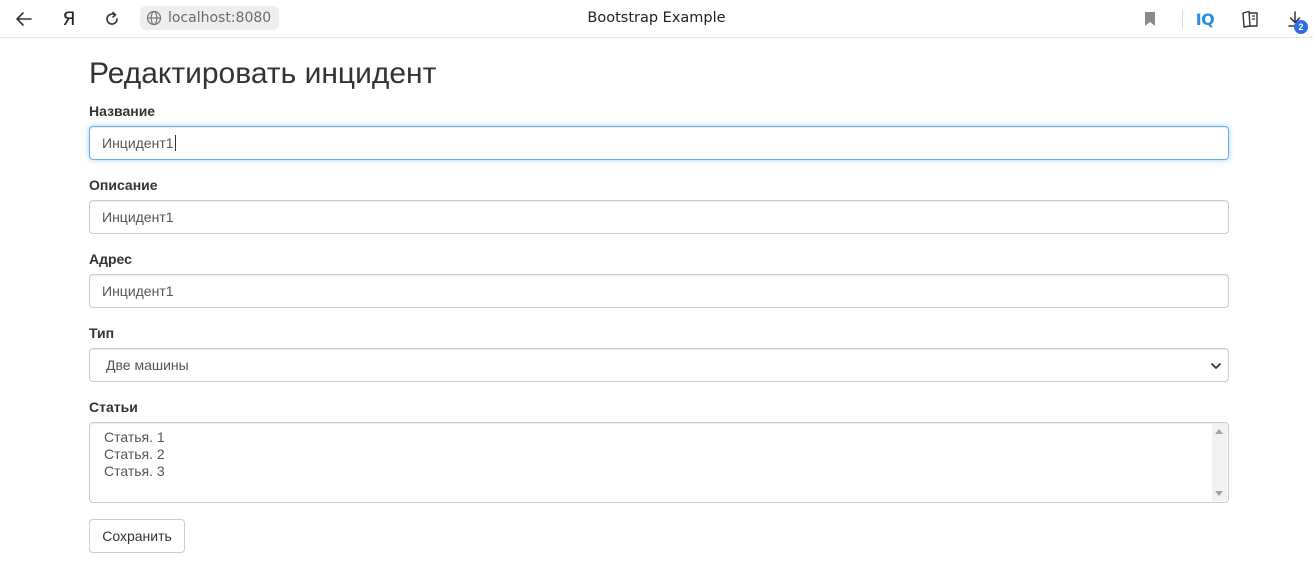 The image size is (1313, 582). I want to click on yandex-icon: Я, so click(69, 19).